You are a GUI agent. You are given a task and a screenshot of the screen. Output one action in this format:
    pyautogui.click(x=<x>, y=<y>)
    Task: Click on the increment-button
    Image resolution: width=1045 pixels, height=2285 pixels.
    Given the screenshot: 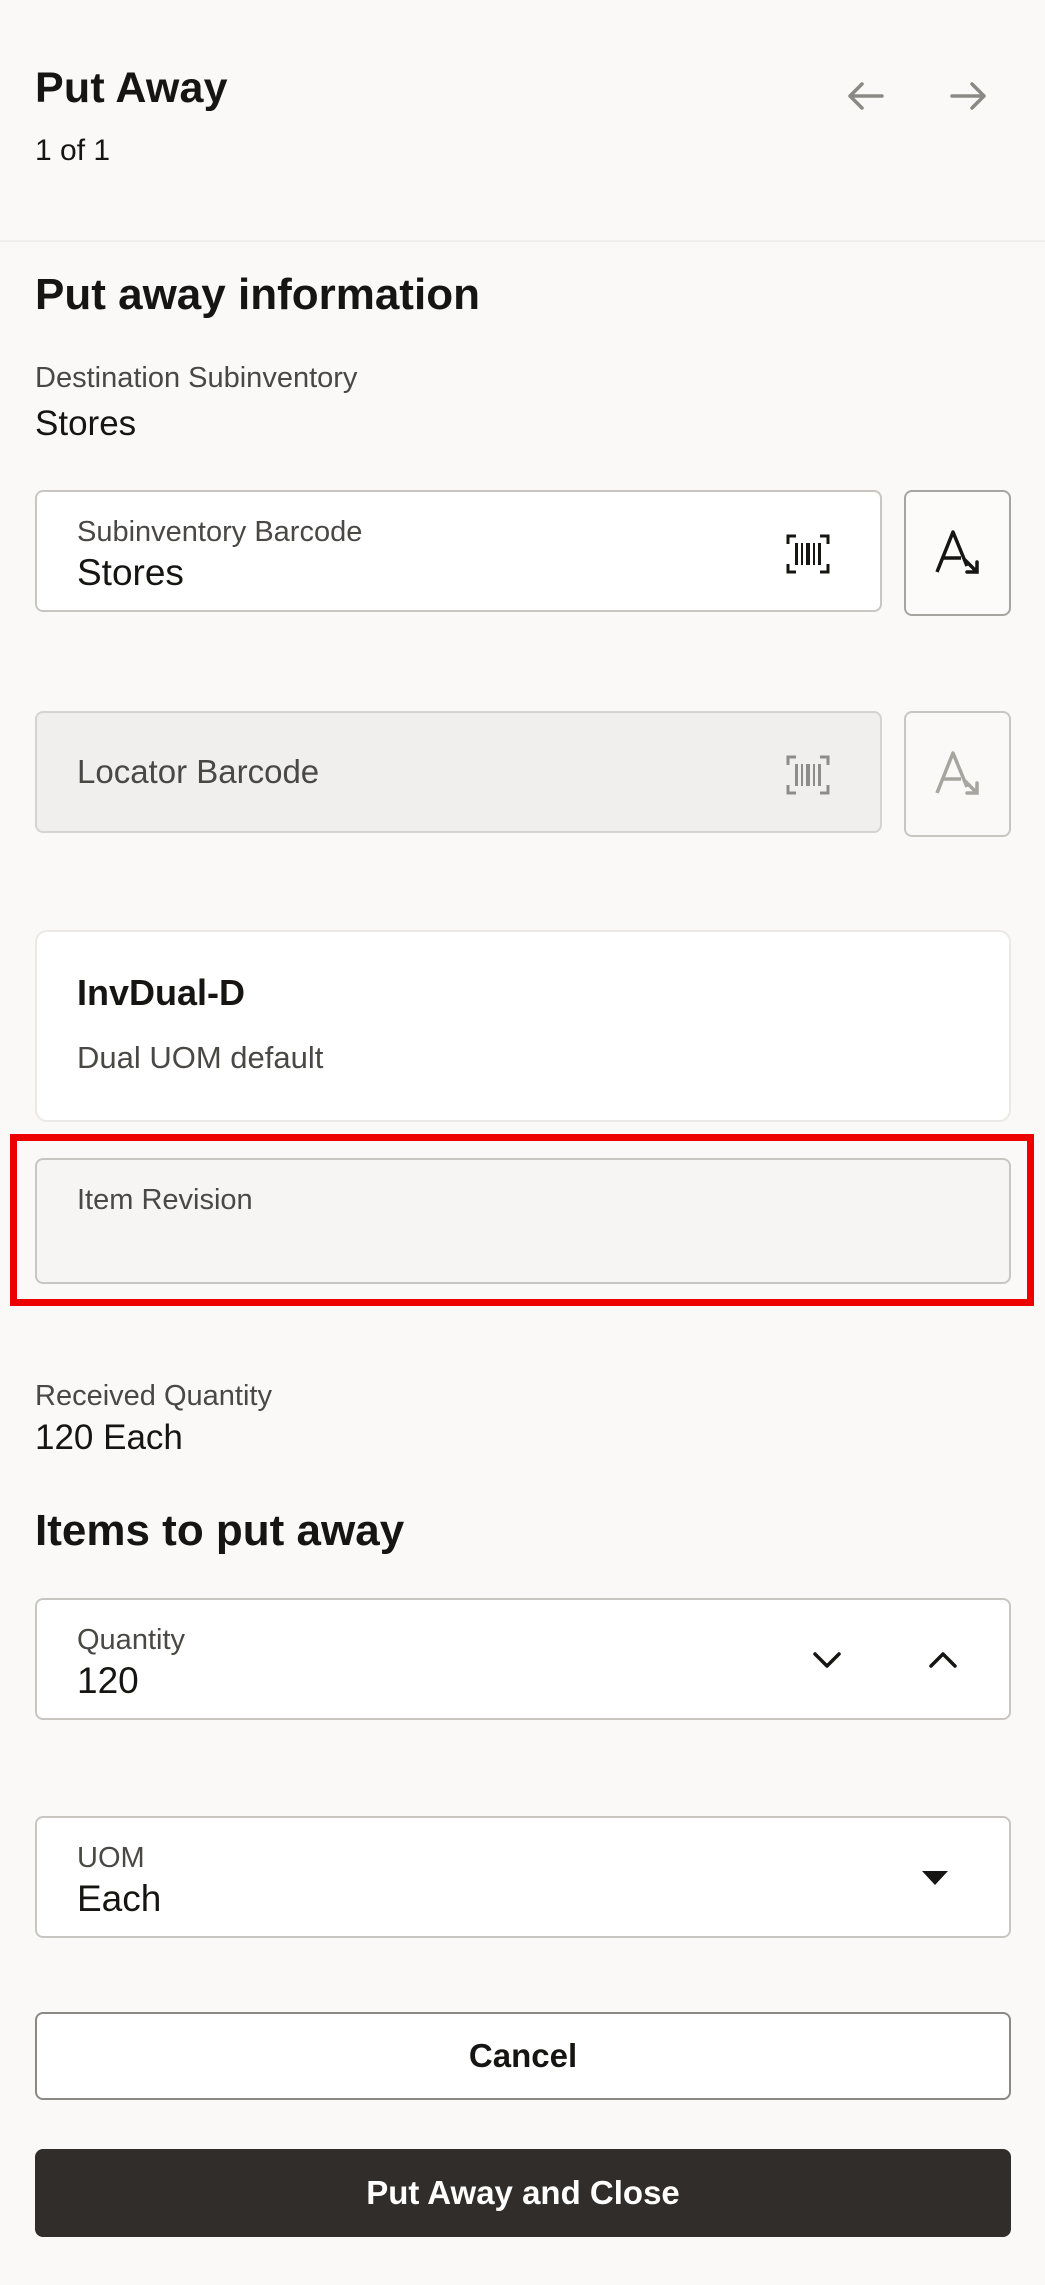 What is the action you would take?
    pyautogui.click(x=943, y=1660)
    